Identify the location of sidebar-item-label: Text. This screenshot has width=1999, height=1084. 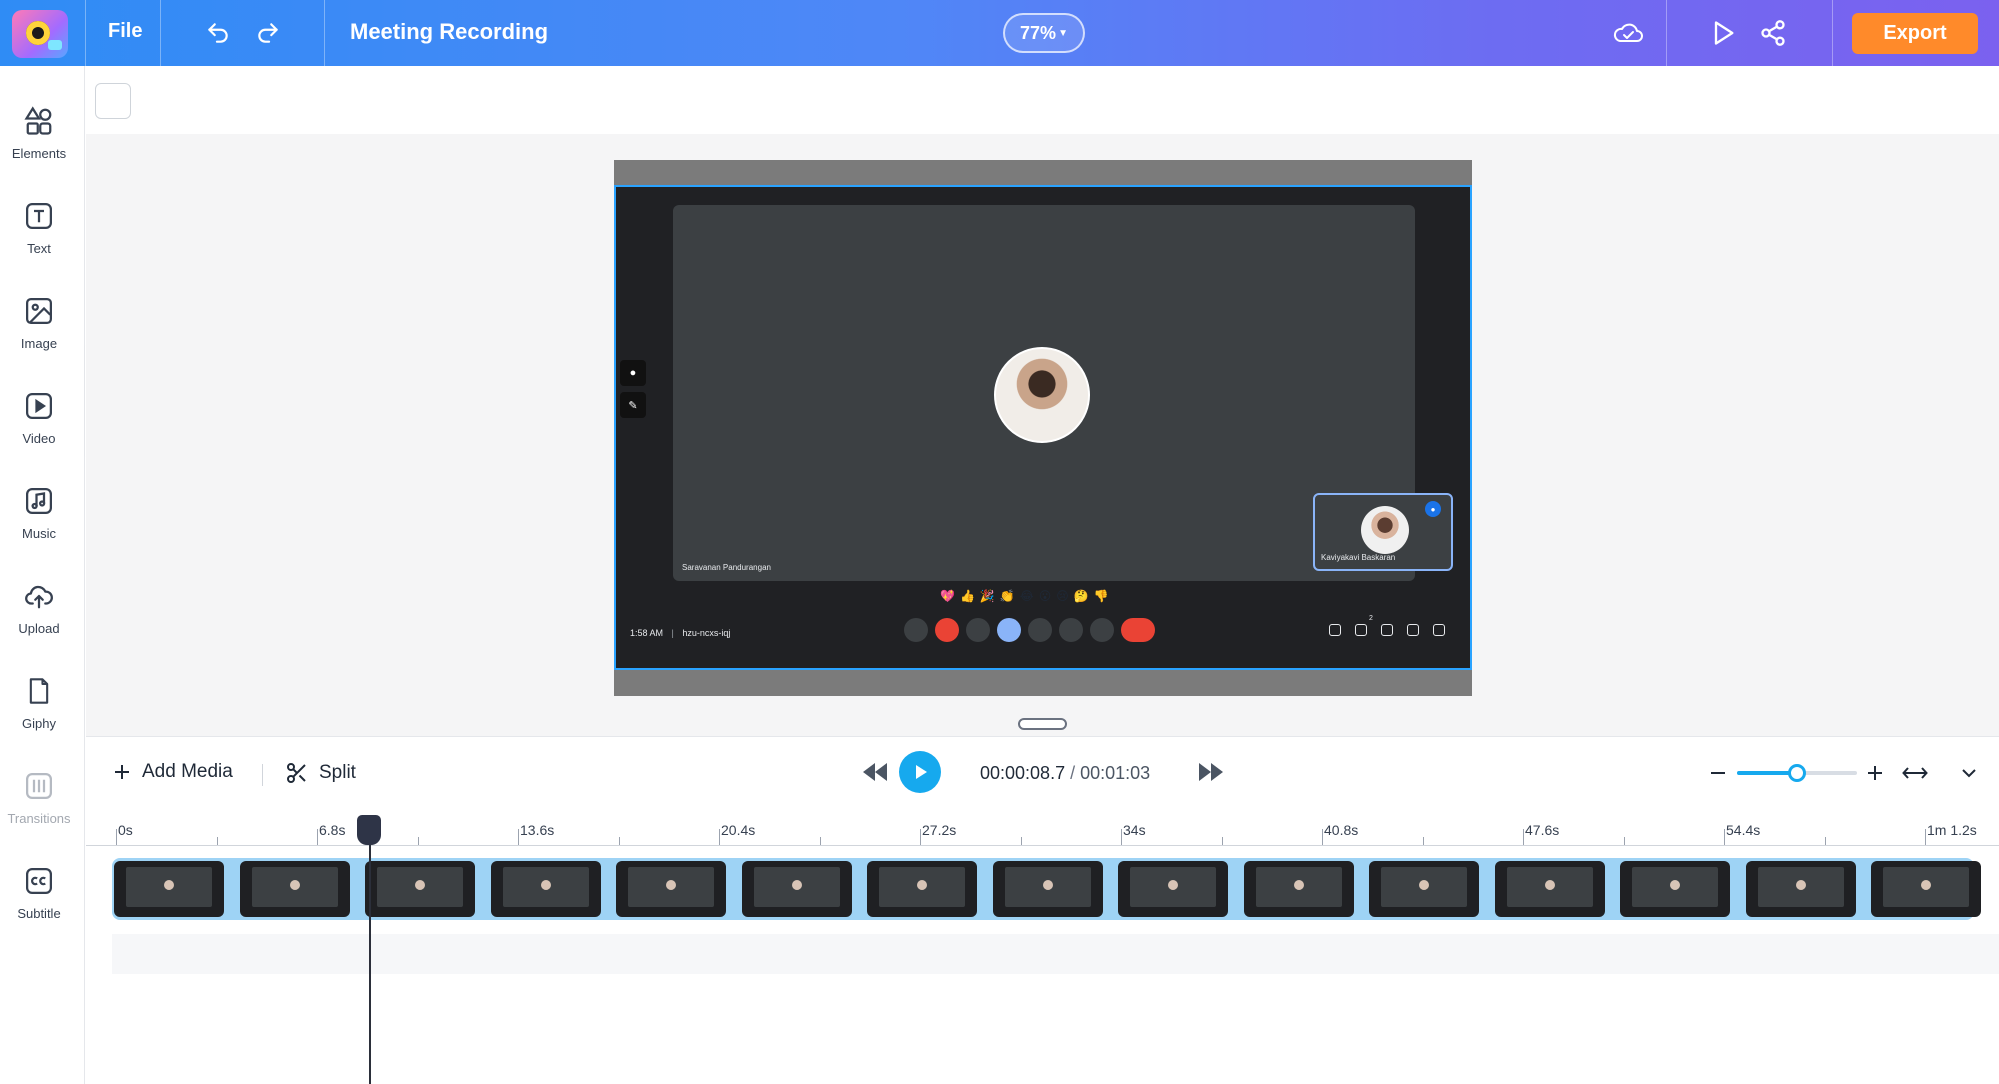
(39, 248).